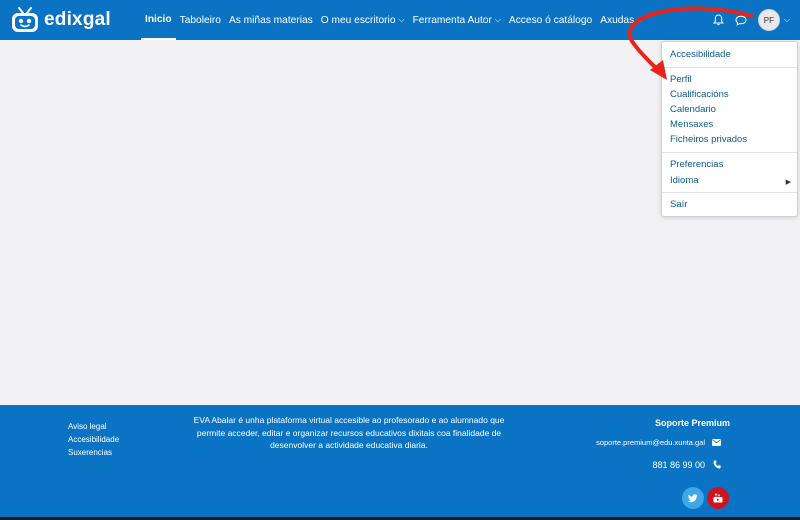  What do you see at coordinates (691, 124) in the screenshot?
I see `menu-item-mensaxes: Mensaxes` at bounding box center [691, 124].